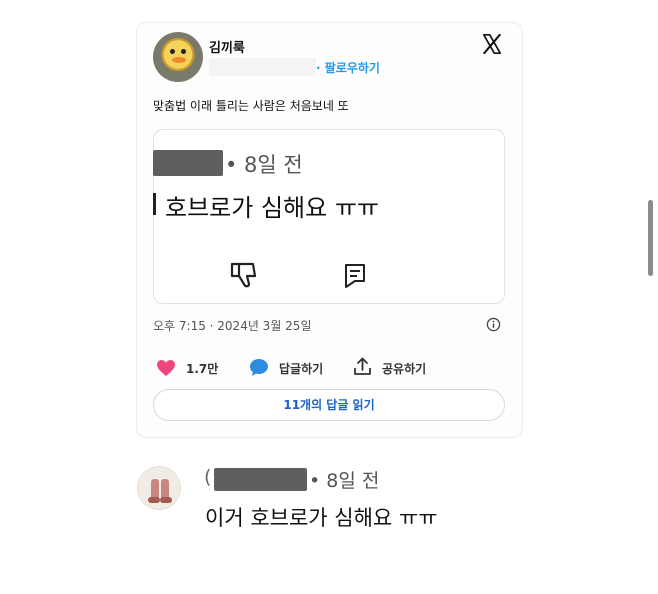 This screenshot has height=594, width=658. Describe the element at coordinates (179, 60) in the screenshot. I see `avatar-duck-bill` at that location.